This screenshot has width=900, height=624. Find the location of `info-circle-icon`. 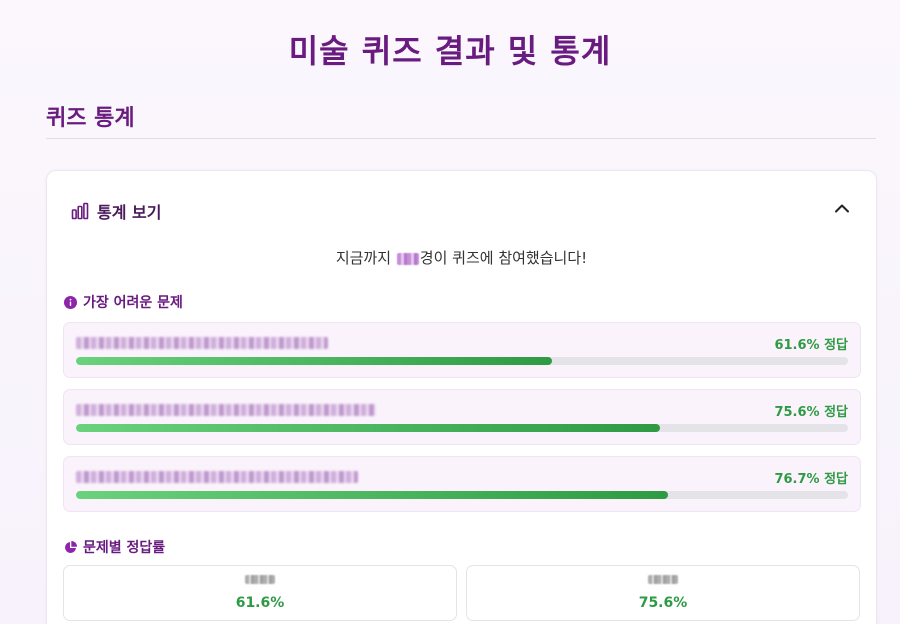

info-circle-icon is located at coordinates (70, 302).